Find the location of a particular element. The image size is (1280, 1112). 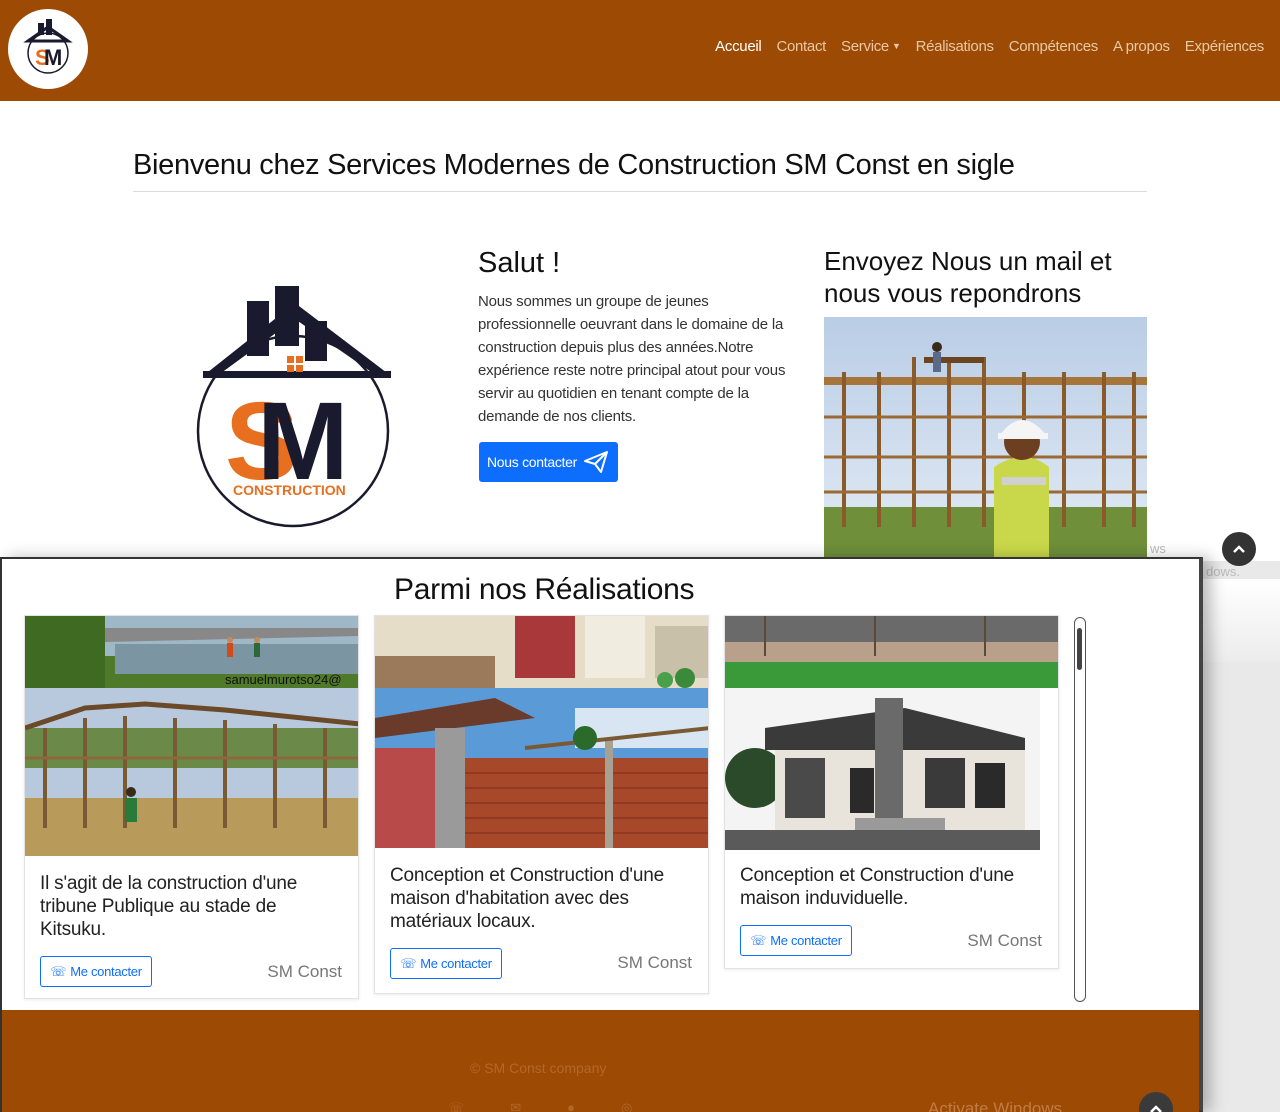

nav-accueil: Accueil is located at coordinates (738, 46).